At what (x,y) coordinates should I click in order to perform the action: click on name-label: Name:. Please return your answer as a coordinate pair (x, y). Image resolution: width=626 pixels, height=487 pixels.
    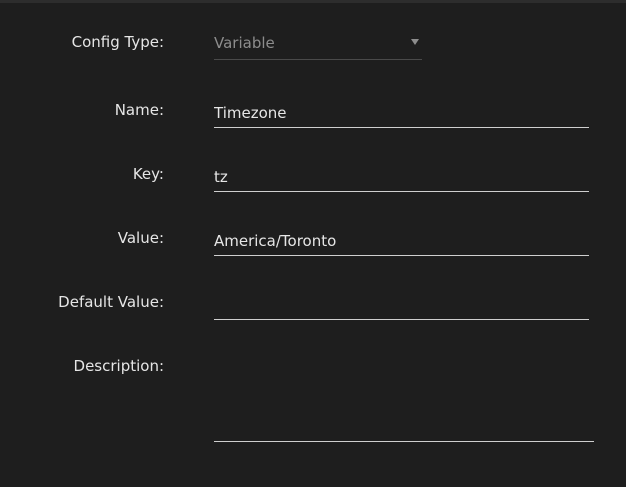
    Looking at the image, I should click on (139, 110).